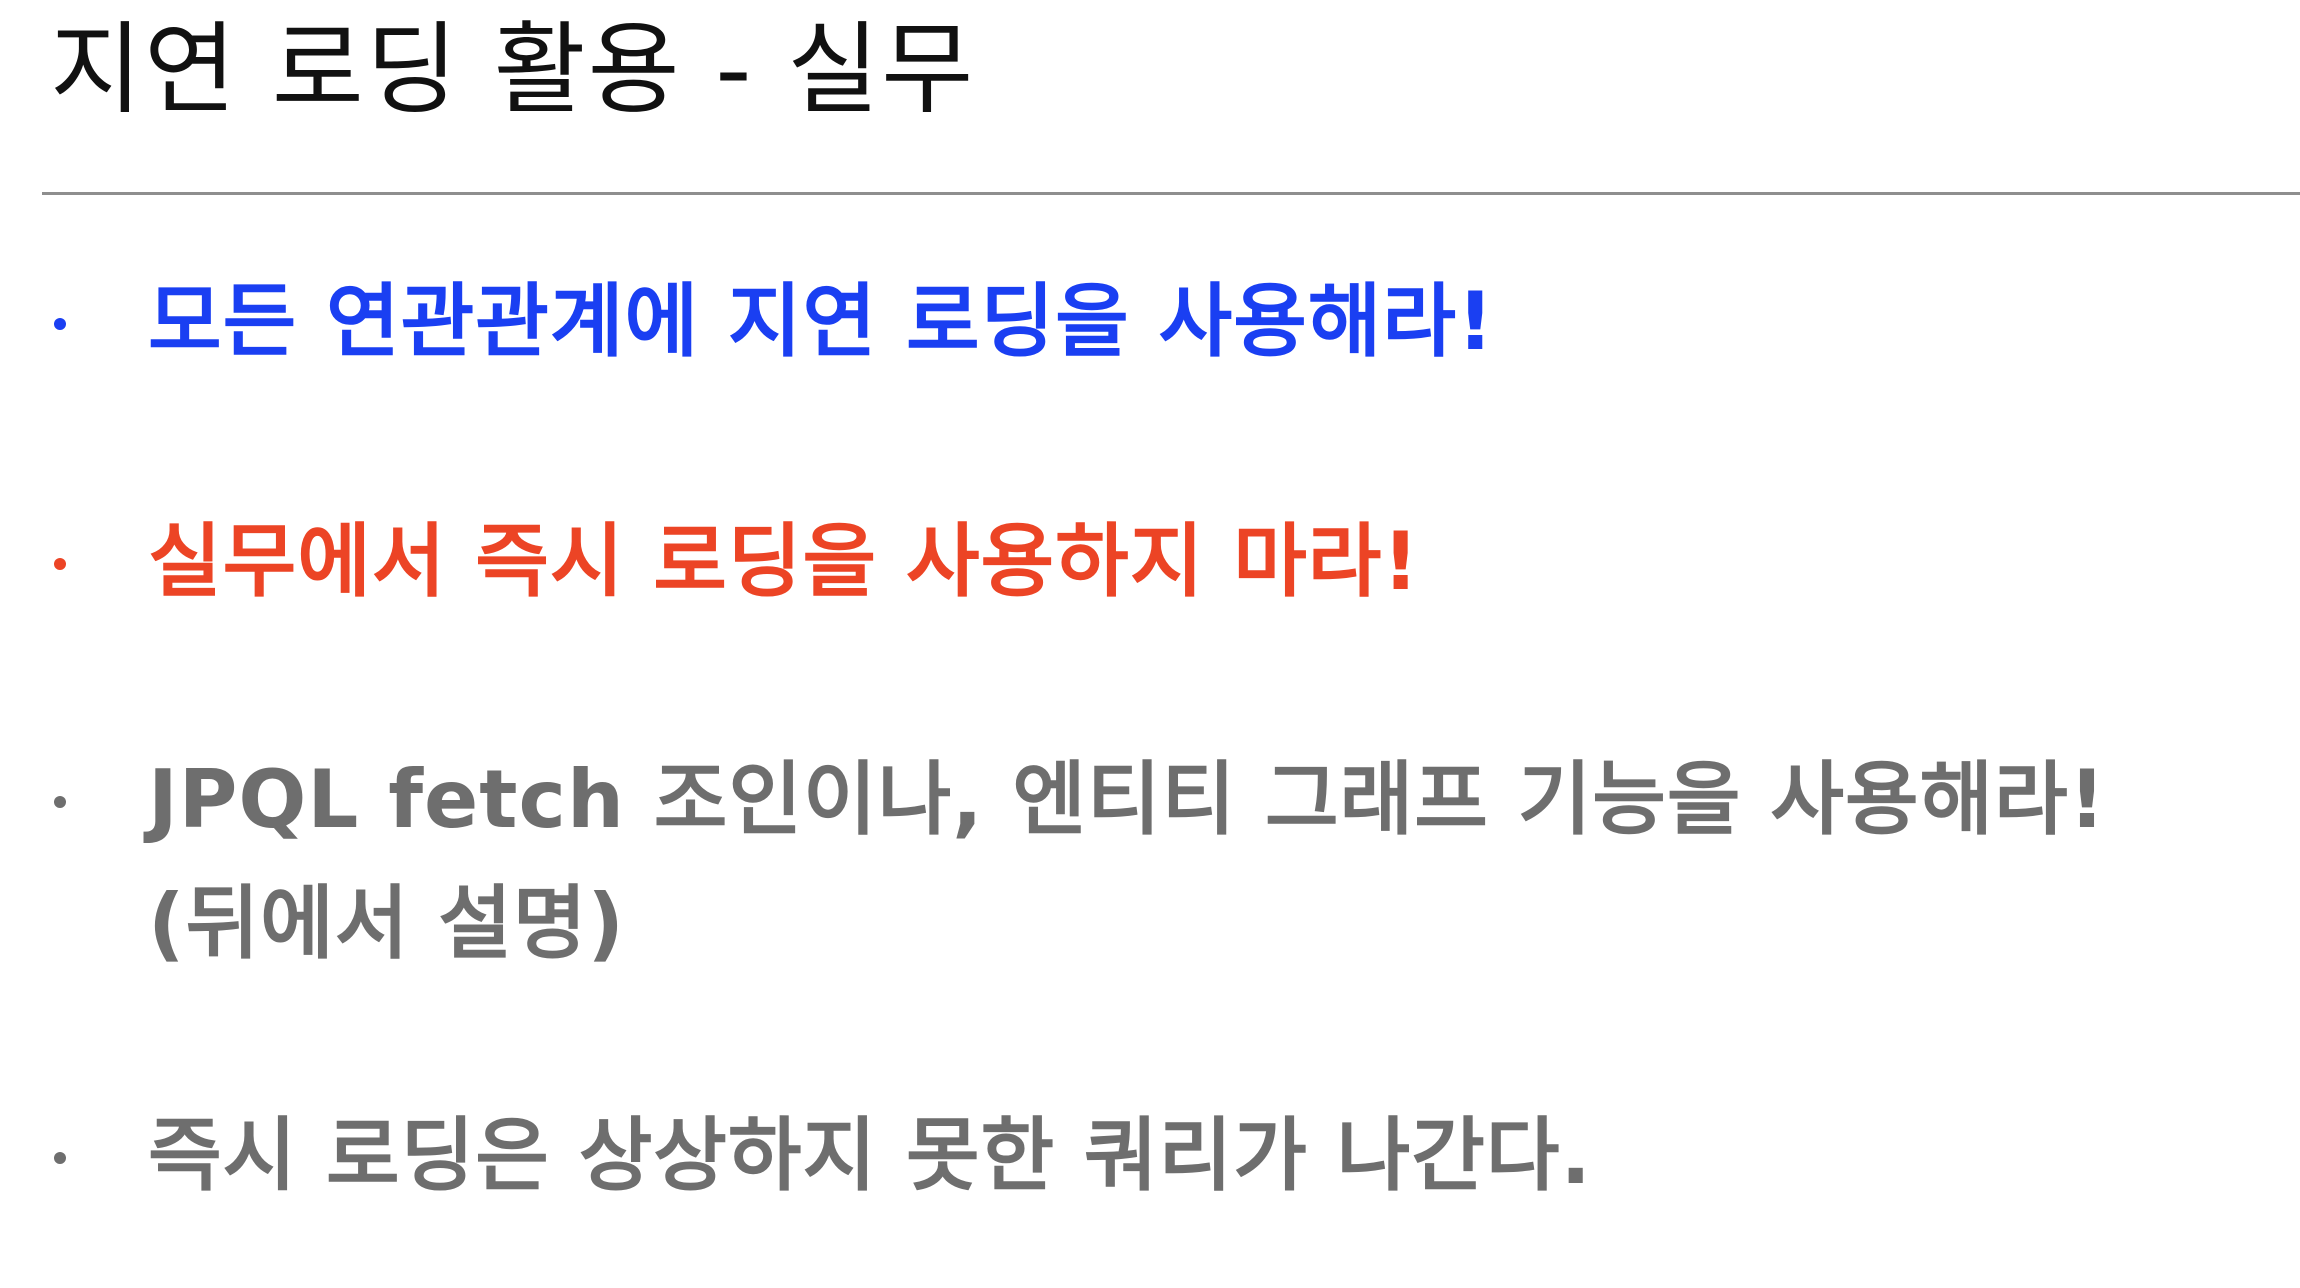 This screenshot has height=1288, width=2300. I want to click on bullet-text: 모든 연관관계에 지연 로딩을 사용해라!, so click(821, 321).